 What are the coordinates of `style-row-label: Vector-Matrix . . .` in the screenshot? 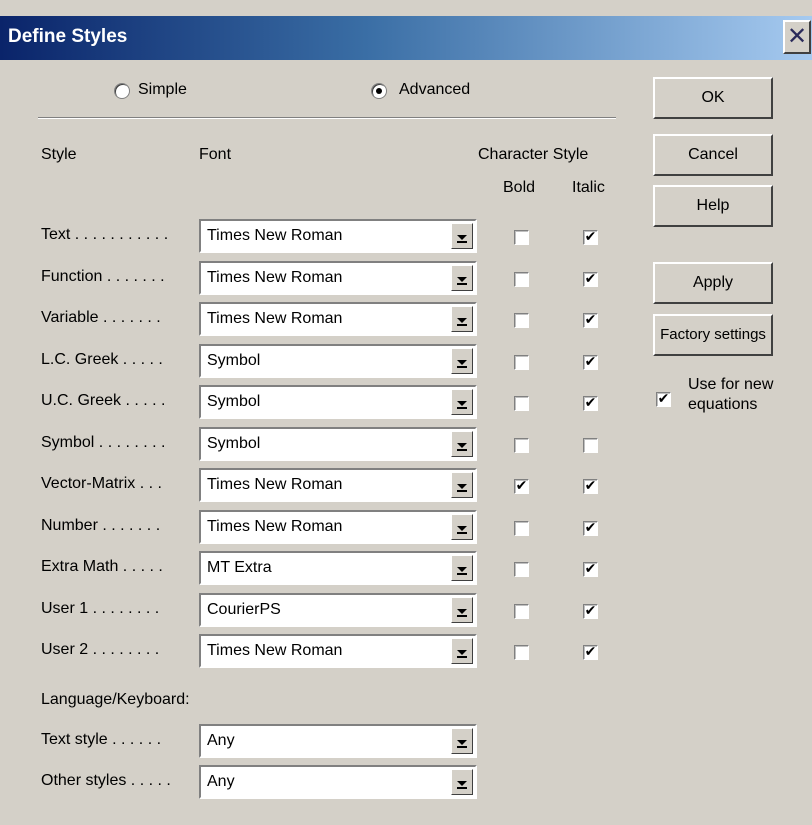 It's located at (101, 483).